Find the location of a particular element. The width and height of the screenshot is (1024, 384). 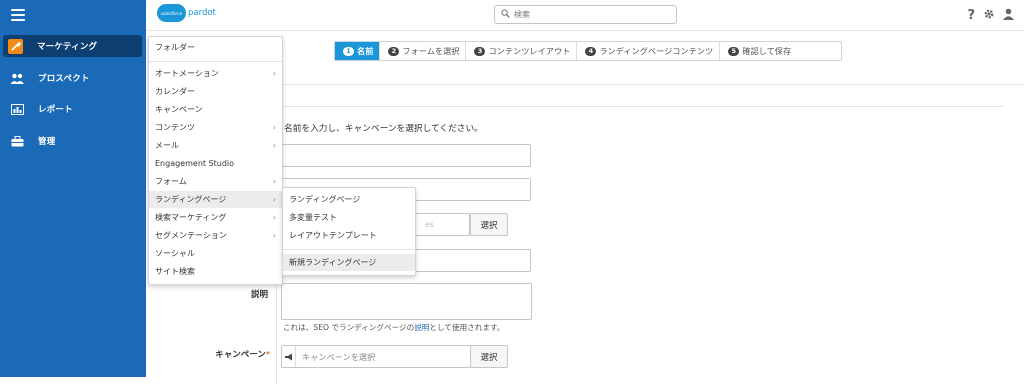

folder-ghost-text: es is located at coordinates (429, 224).